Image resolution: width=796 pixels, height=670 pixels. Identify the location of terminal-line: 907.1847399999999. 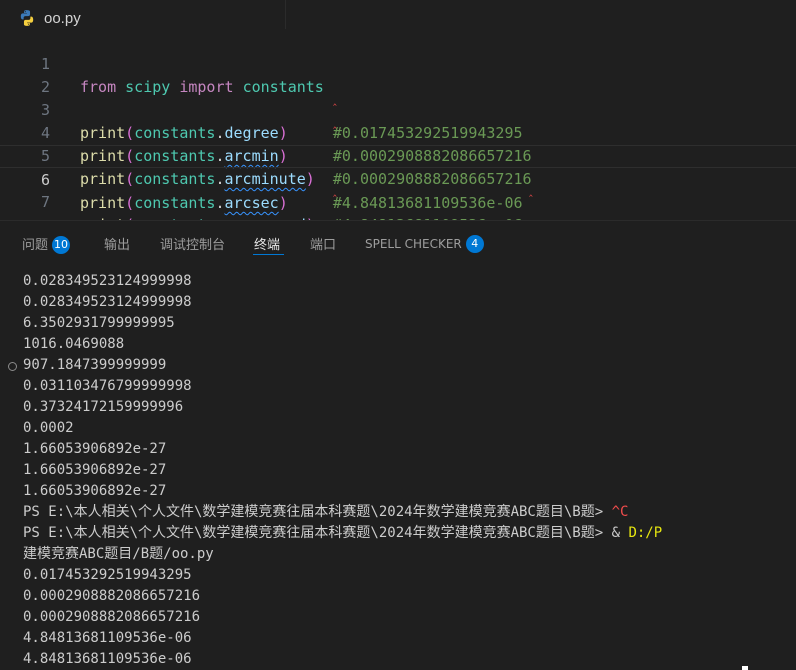
(95, 365).